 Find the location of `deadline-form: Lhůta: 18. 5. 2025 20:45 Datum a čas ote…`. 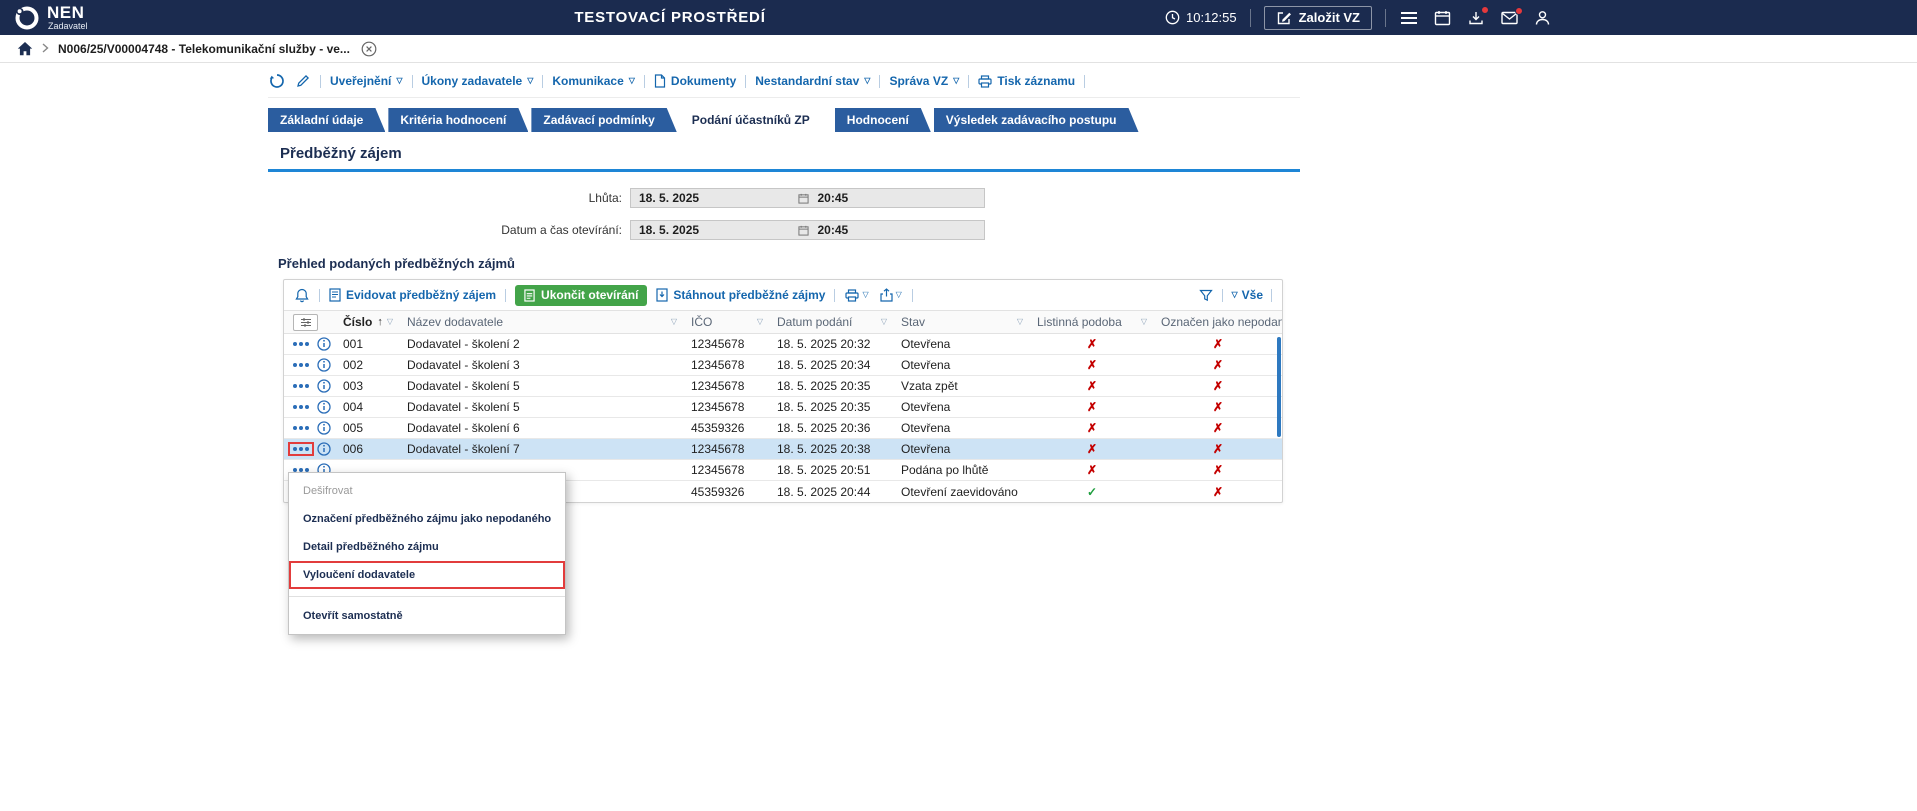

deadline-form: Lhůta: 18. 5. 2025 20:45 Datum a čas ote… is located at coordinates (784, 214).